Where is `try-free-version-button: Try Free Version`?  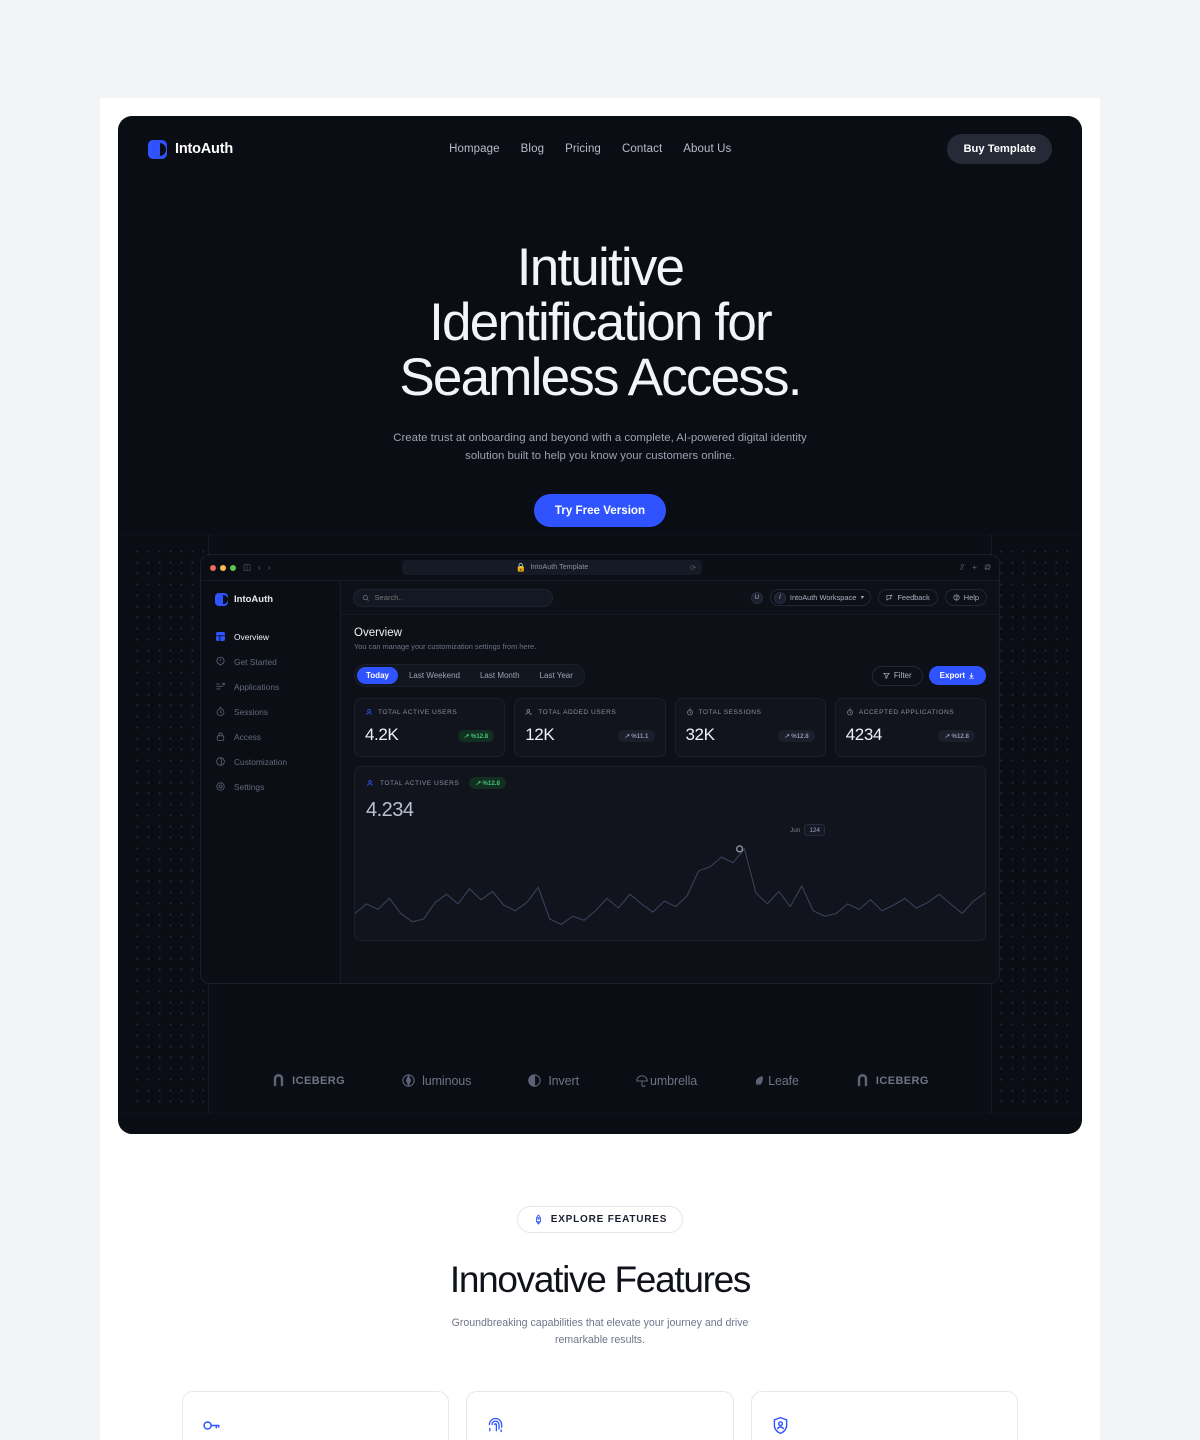 try-free-version-button: Try Free Version is located at coordinates (600, 511).